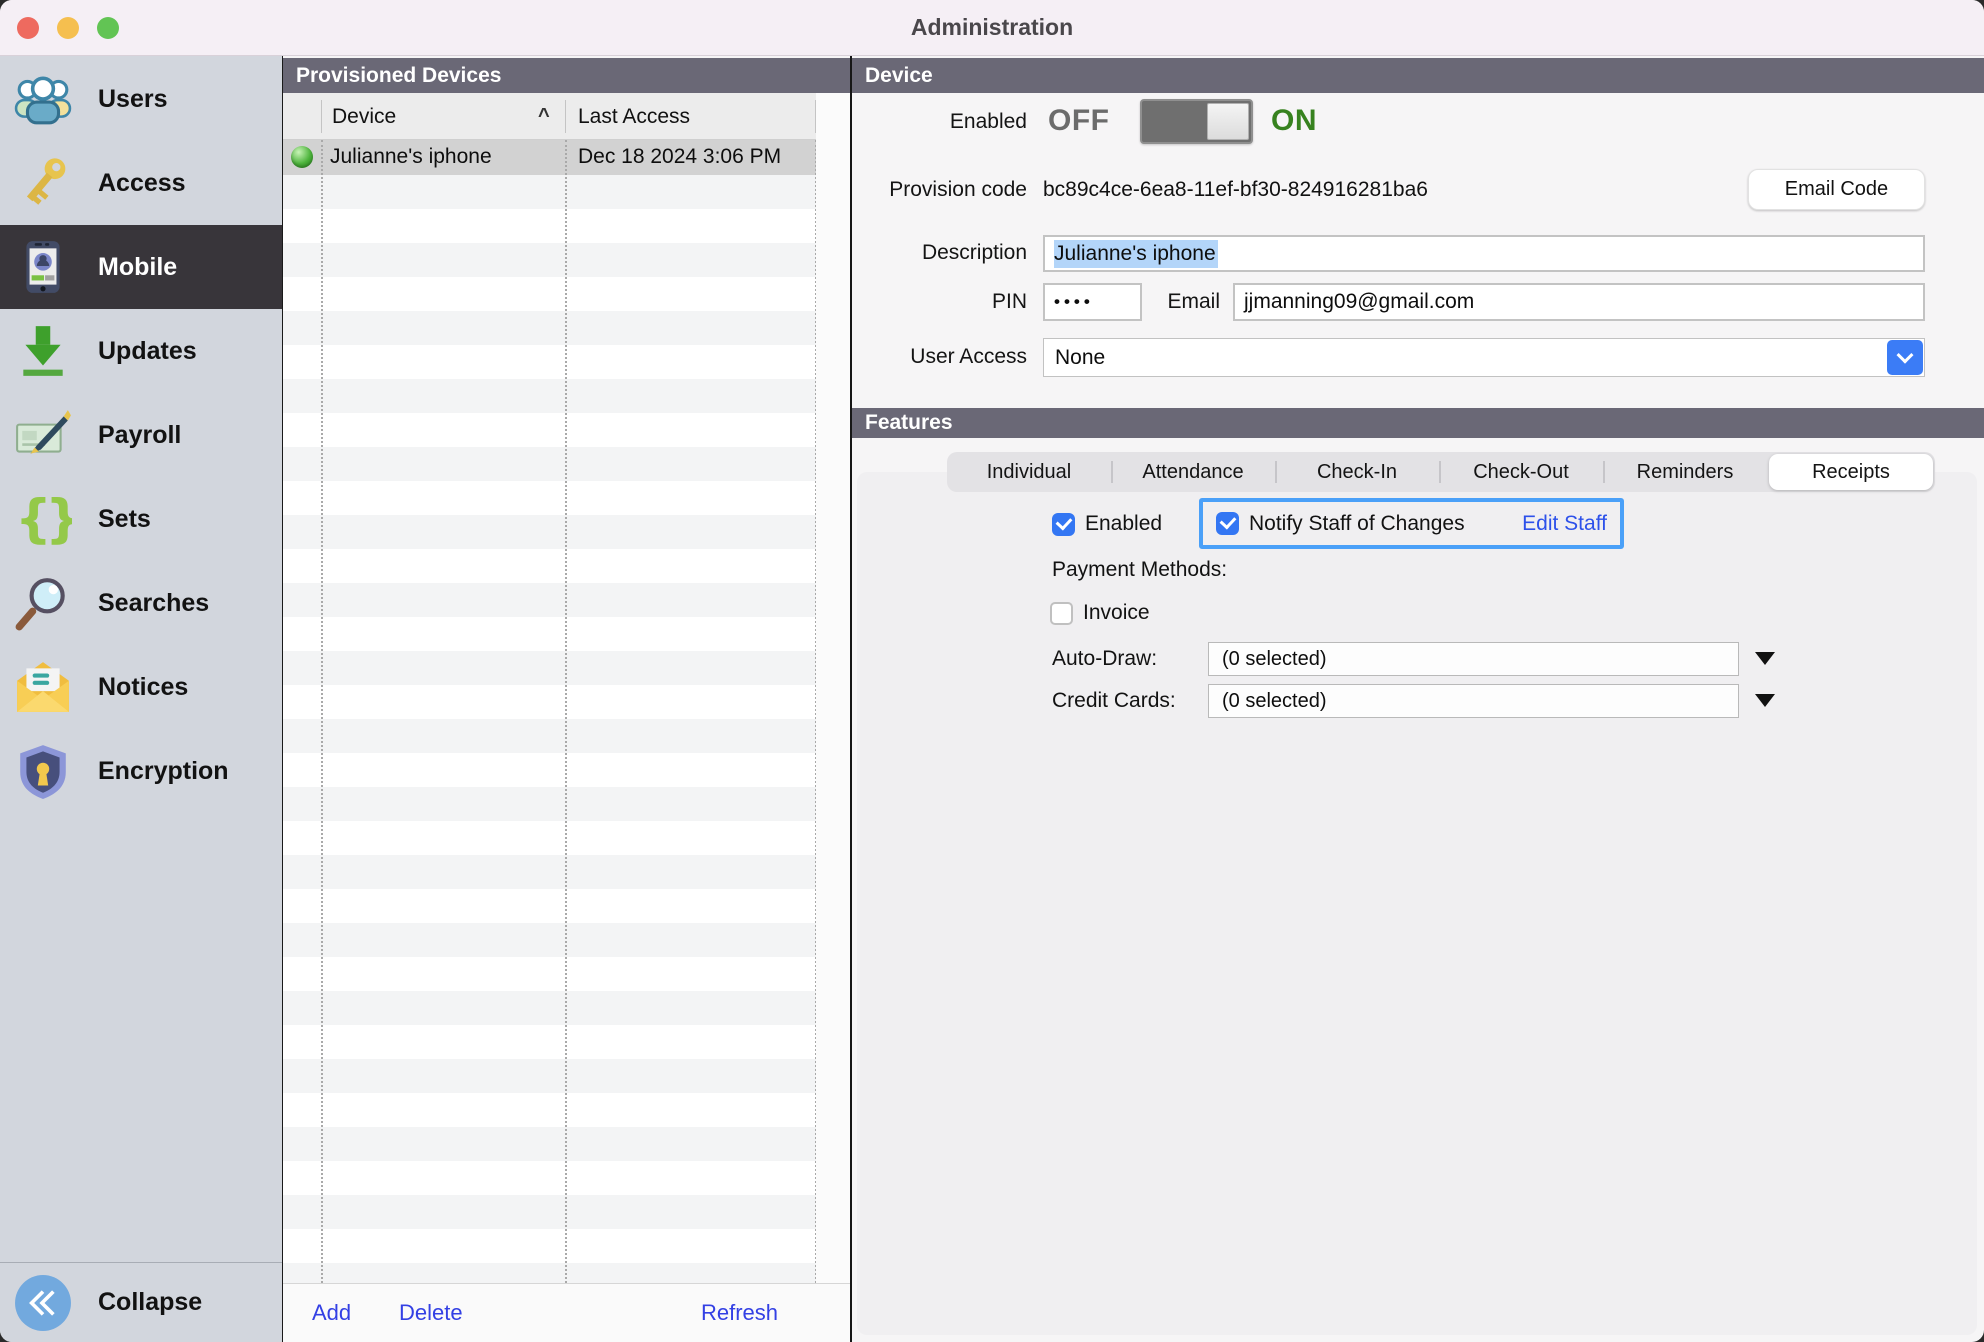  I want to click on device-name-cell: Julianne's iphone, so click(411, 156).